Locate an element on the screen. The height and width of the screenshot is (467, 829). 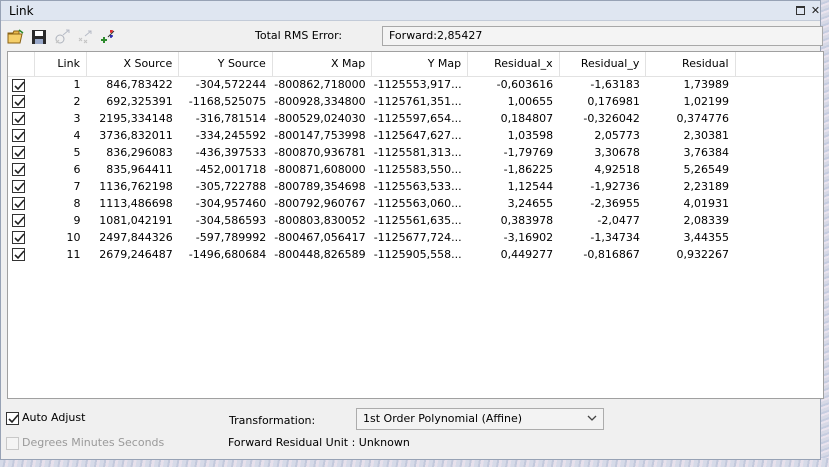
cell-res-x: -1,86225 is located at coordinates (528, 169).